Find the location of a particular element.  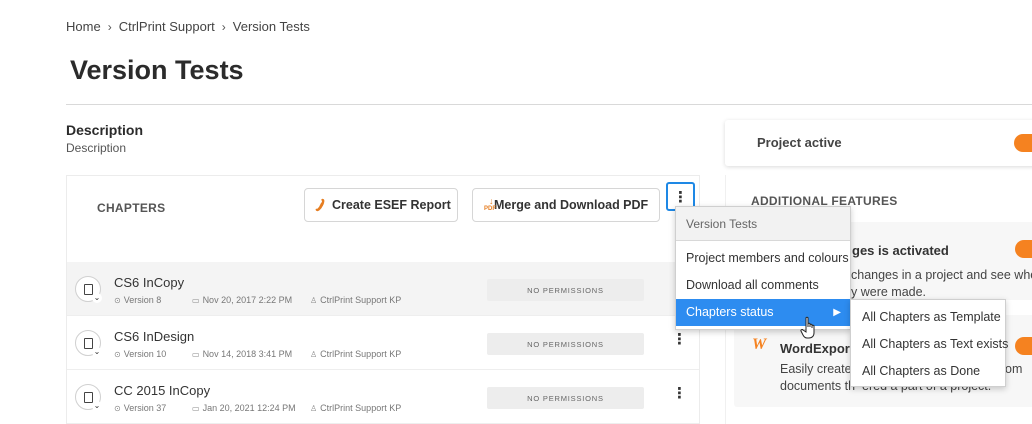

project-active-toggle is located at coordinates (1023, 143).